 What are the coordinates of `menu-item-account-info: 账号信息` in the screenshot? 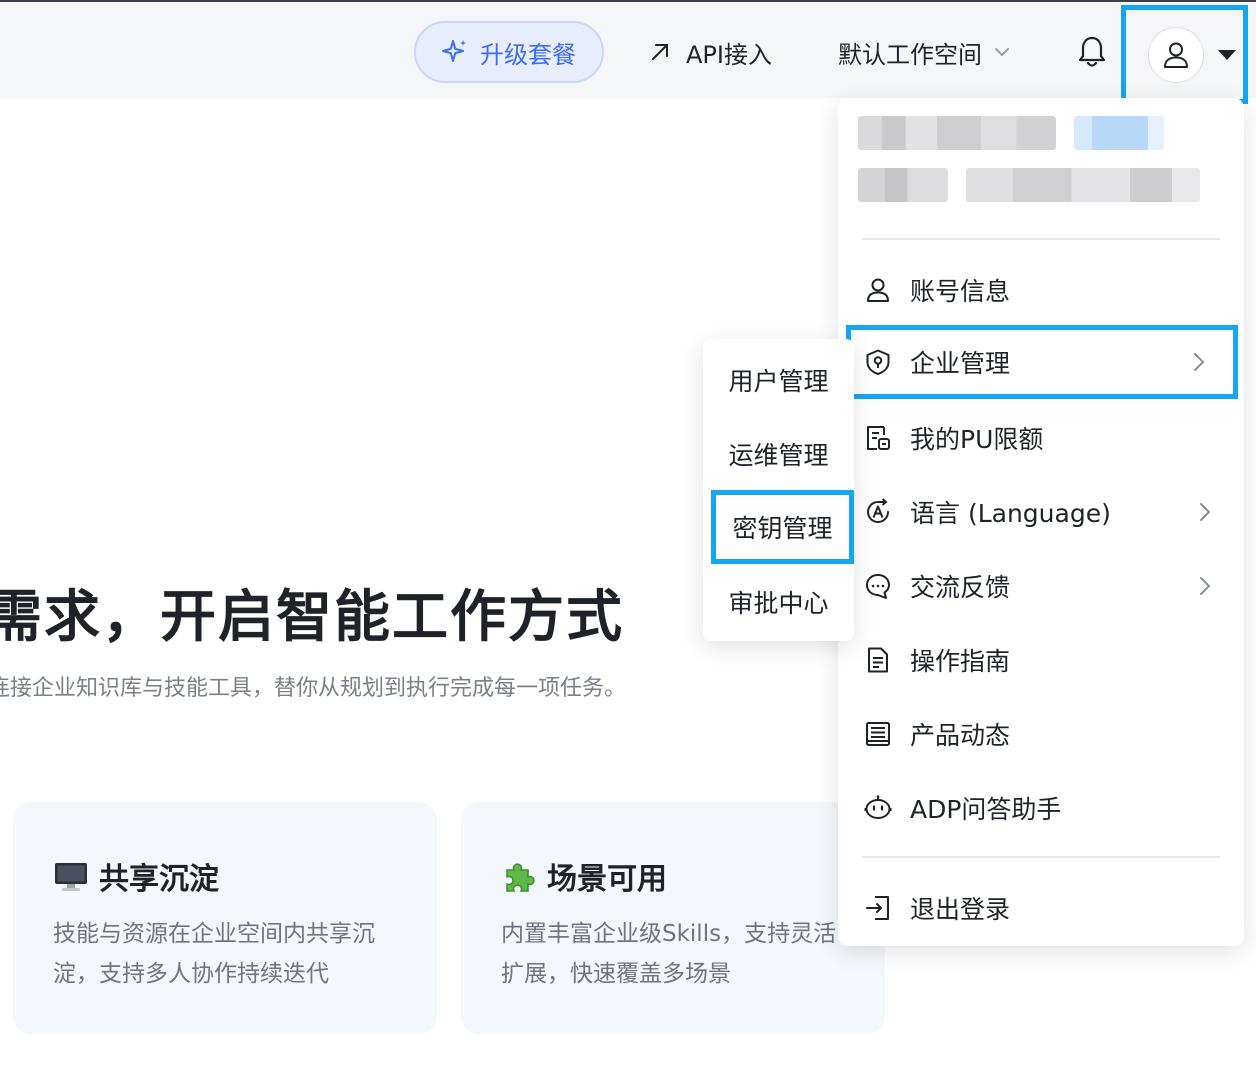 It's located at (1041, 290).